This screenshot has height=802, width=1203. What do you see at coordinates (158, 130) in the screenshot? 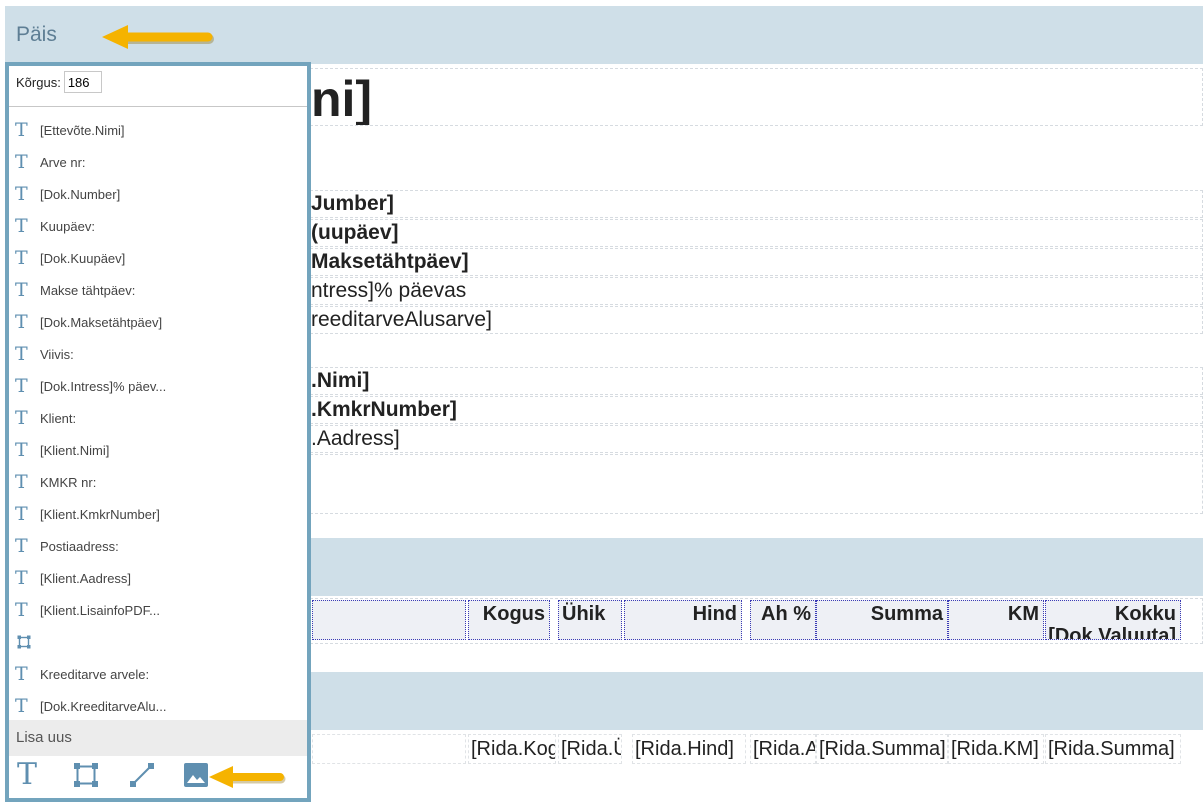
I see `element-item: T [Ettevõte.Nimi]` at bounding box center [158, 130].